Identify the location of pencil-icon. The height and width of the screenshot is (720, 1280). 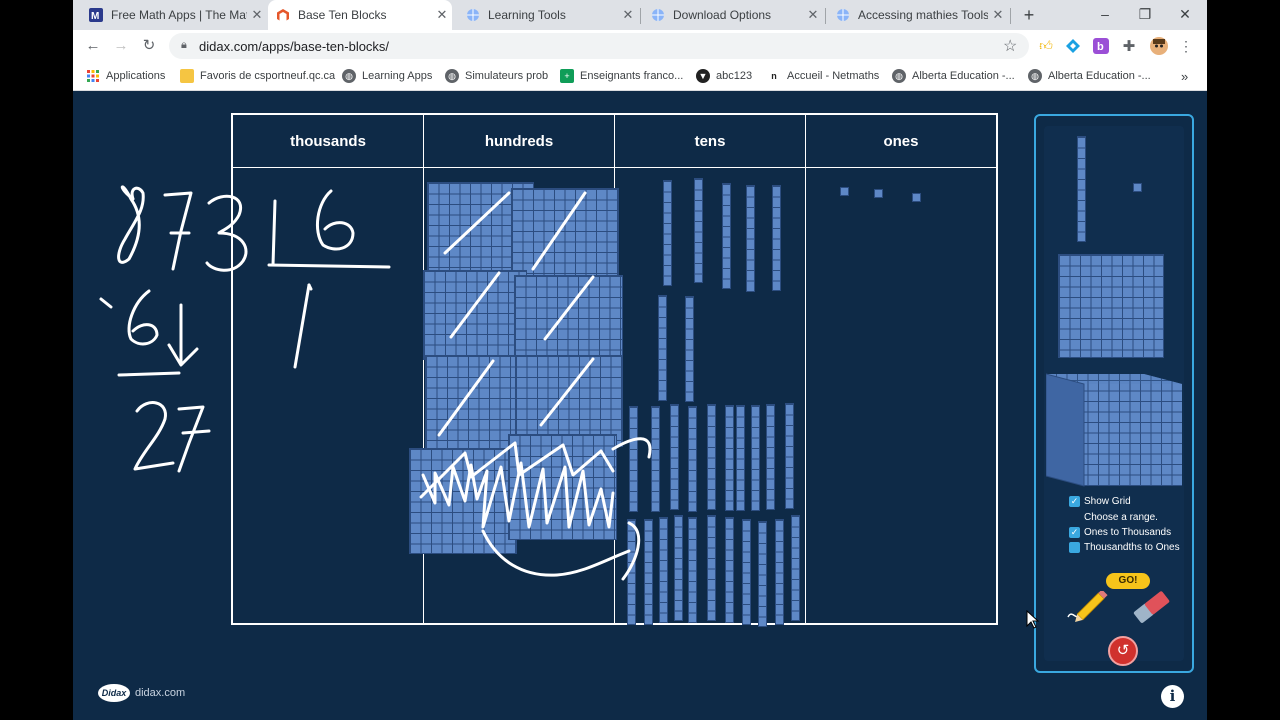
(1089, 607).